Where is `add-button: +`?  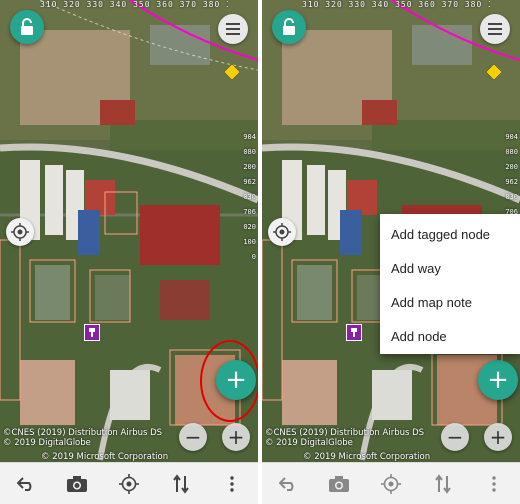 add-button: + is located at coordinates (498, 380).